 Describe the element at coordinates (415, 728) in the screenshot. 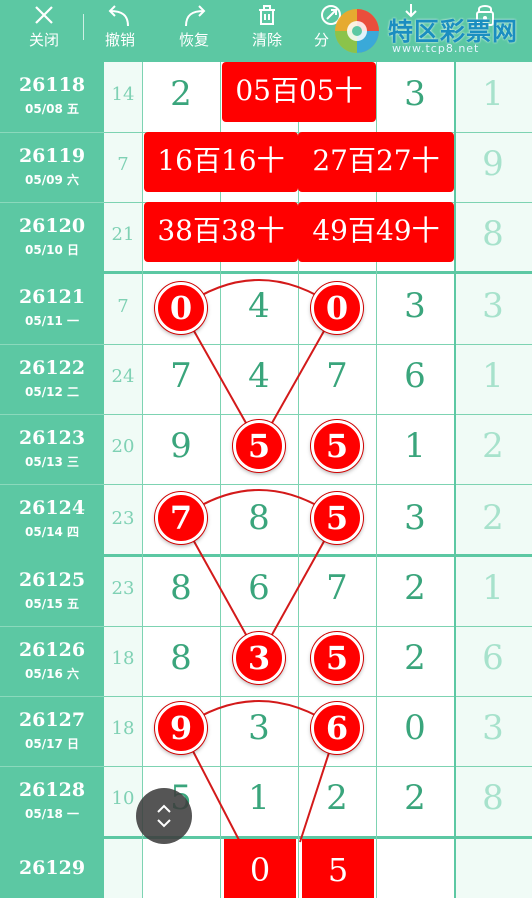

I see `digit-cell: 0` at that location.